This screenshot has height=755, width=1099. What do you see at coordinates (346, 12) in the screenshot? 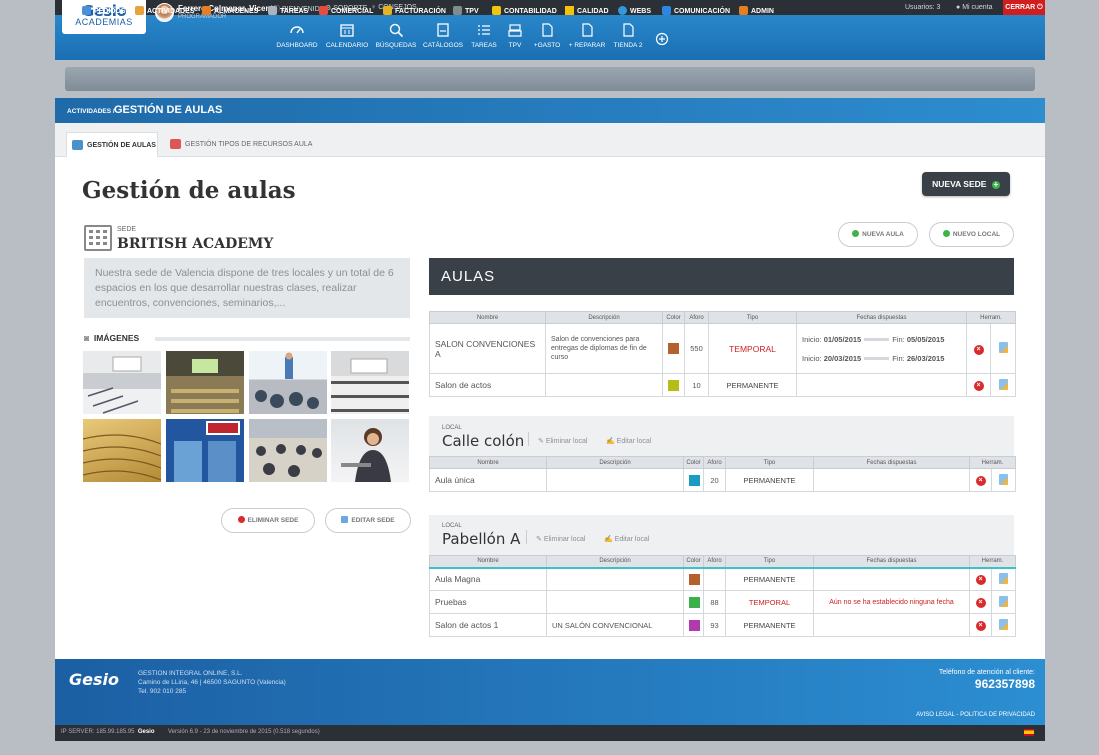
I see `nav-comercial: COMERCIAL` at bounding box center [346, 12].